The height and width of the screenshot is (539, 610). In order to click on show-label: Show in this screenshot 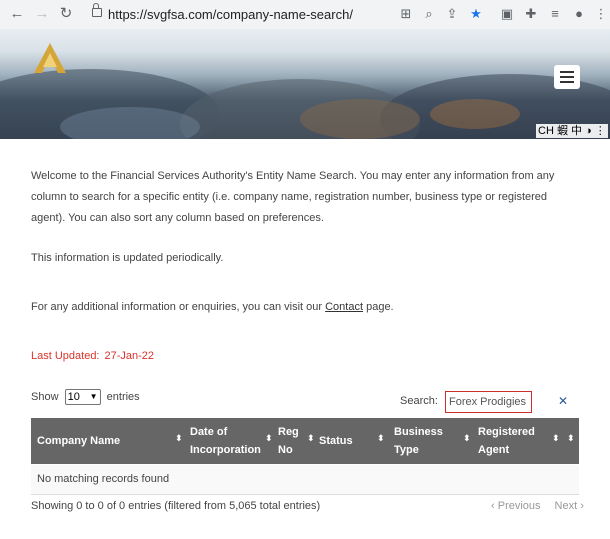, I will do `click(45, 396)`.